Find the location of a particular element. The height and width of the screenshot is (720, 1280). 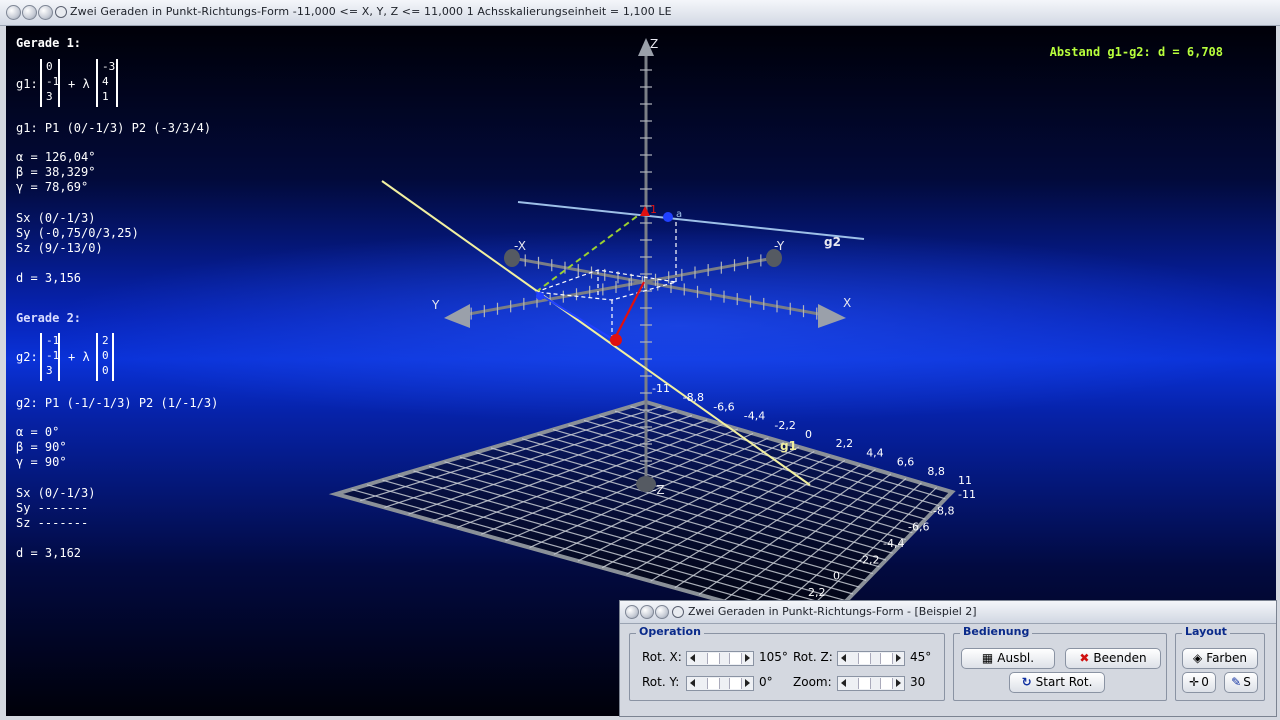

panel-maximize-button is located at coordinates (662, 612).